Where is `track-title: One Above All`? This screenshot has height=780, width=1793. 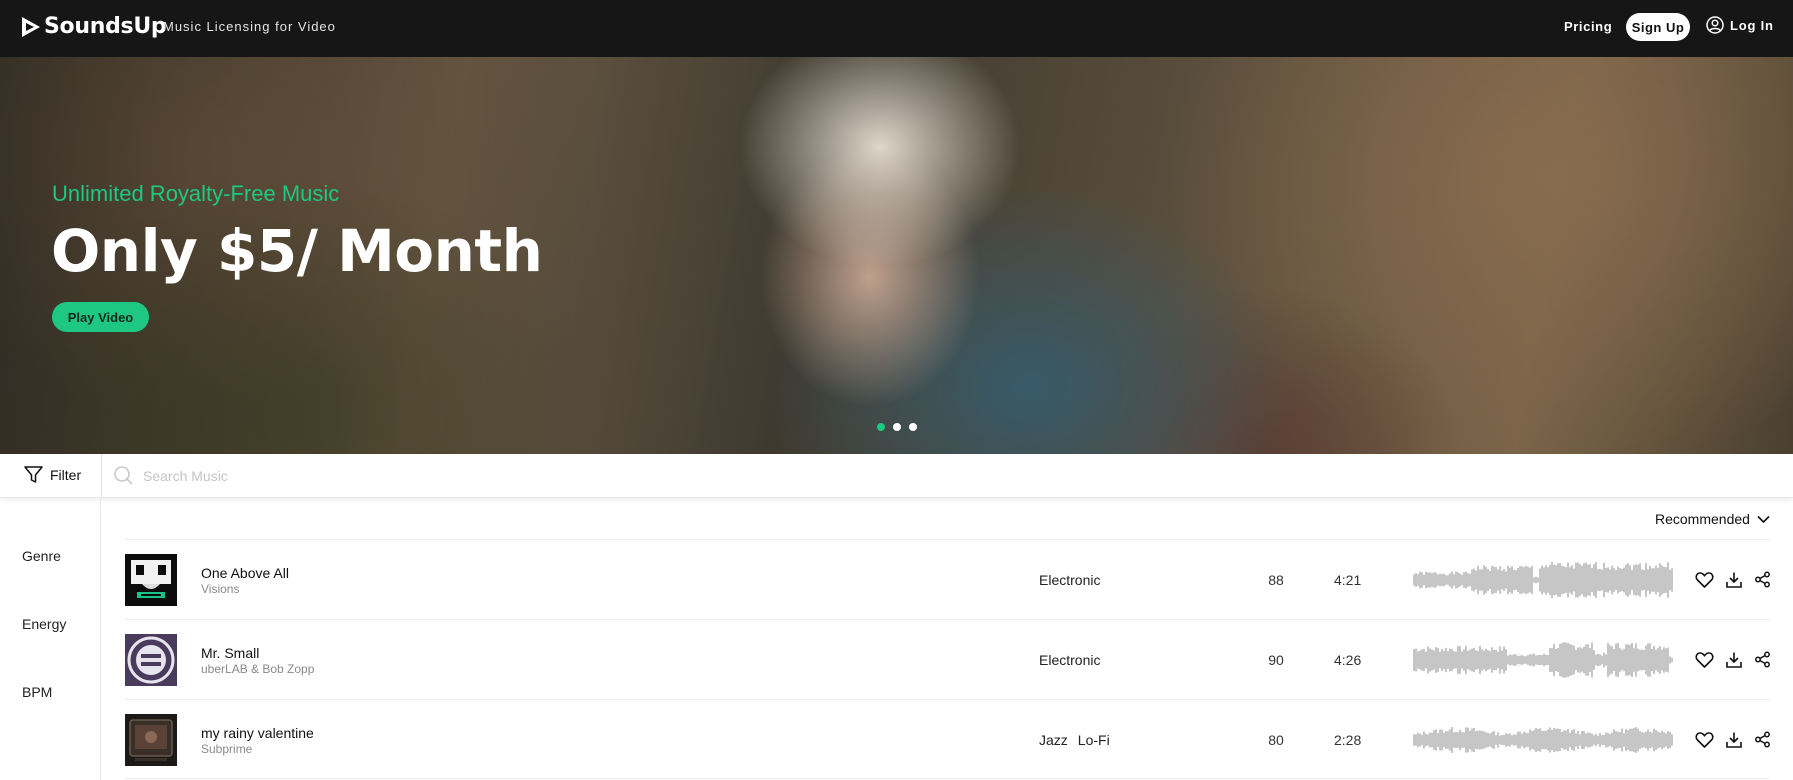 track-title: One Above All is located at coordinates (245, 573).